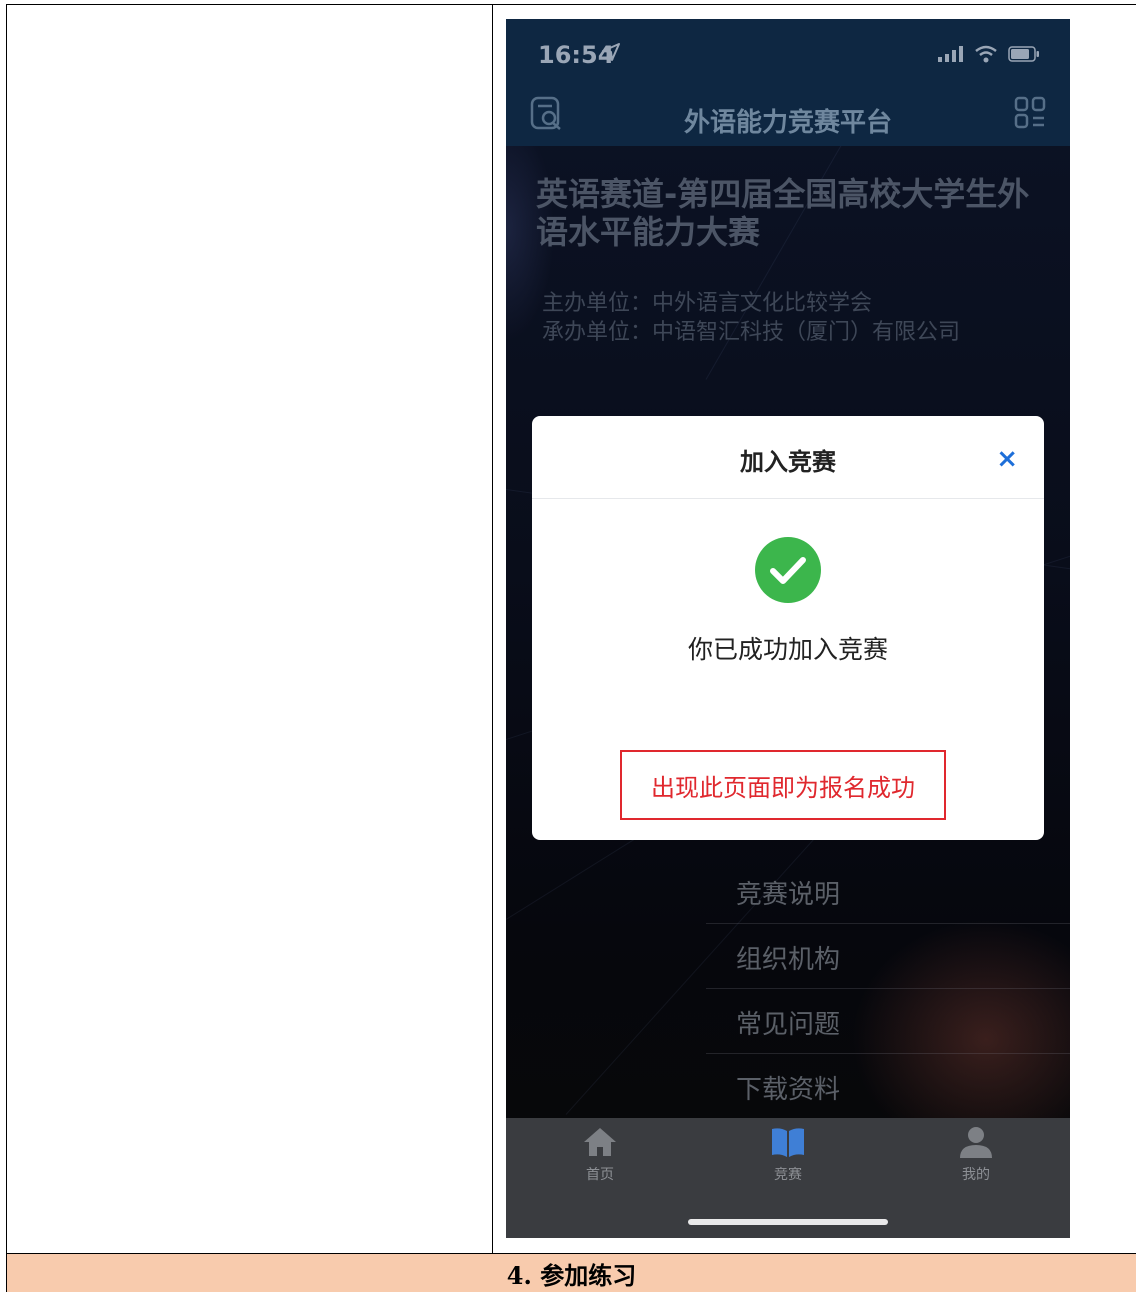 Image resolution: width=1136 pixels, height=1292 pixels. I want to click on table-column-divider, so click(492, 629).